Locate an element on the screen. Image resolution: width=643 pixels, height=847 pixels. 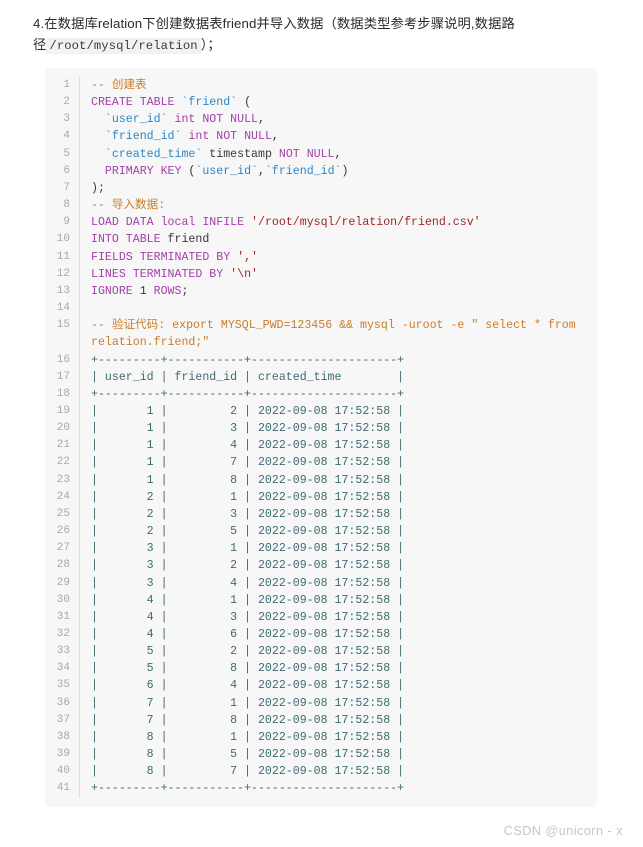
line-number: 41 is located at coordinates (63, 788).